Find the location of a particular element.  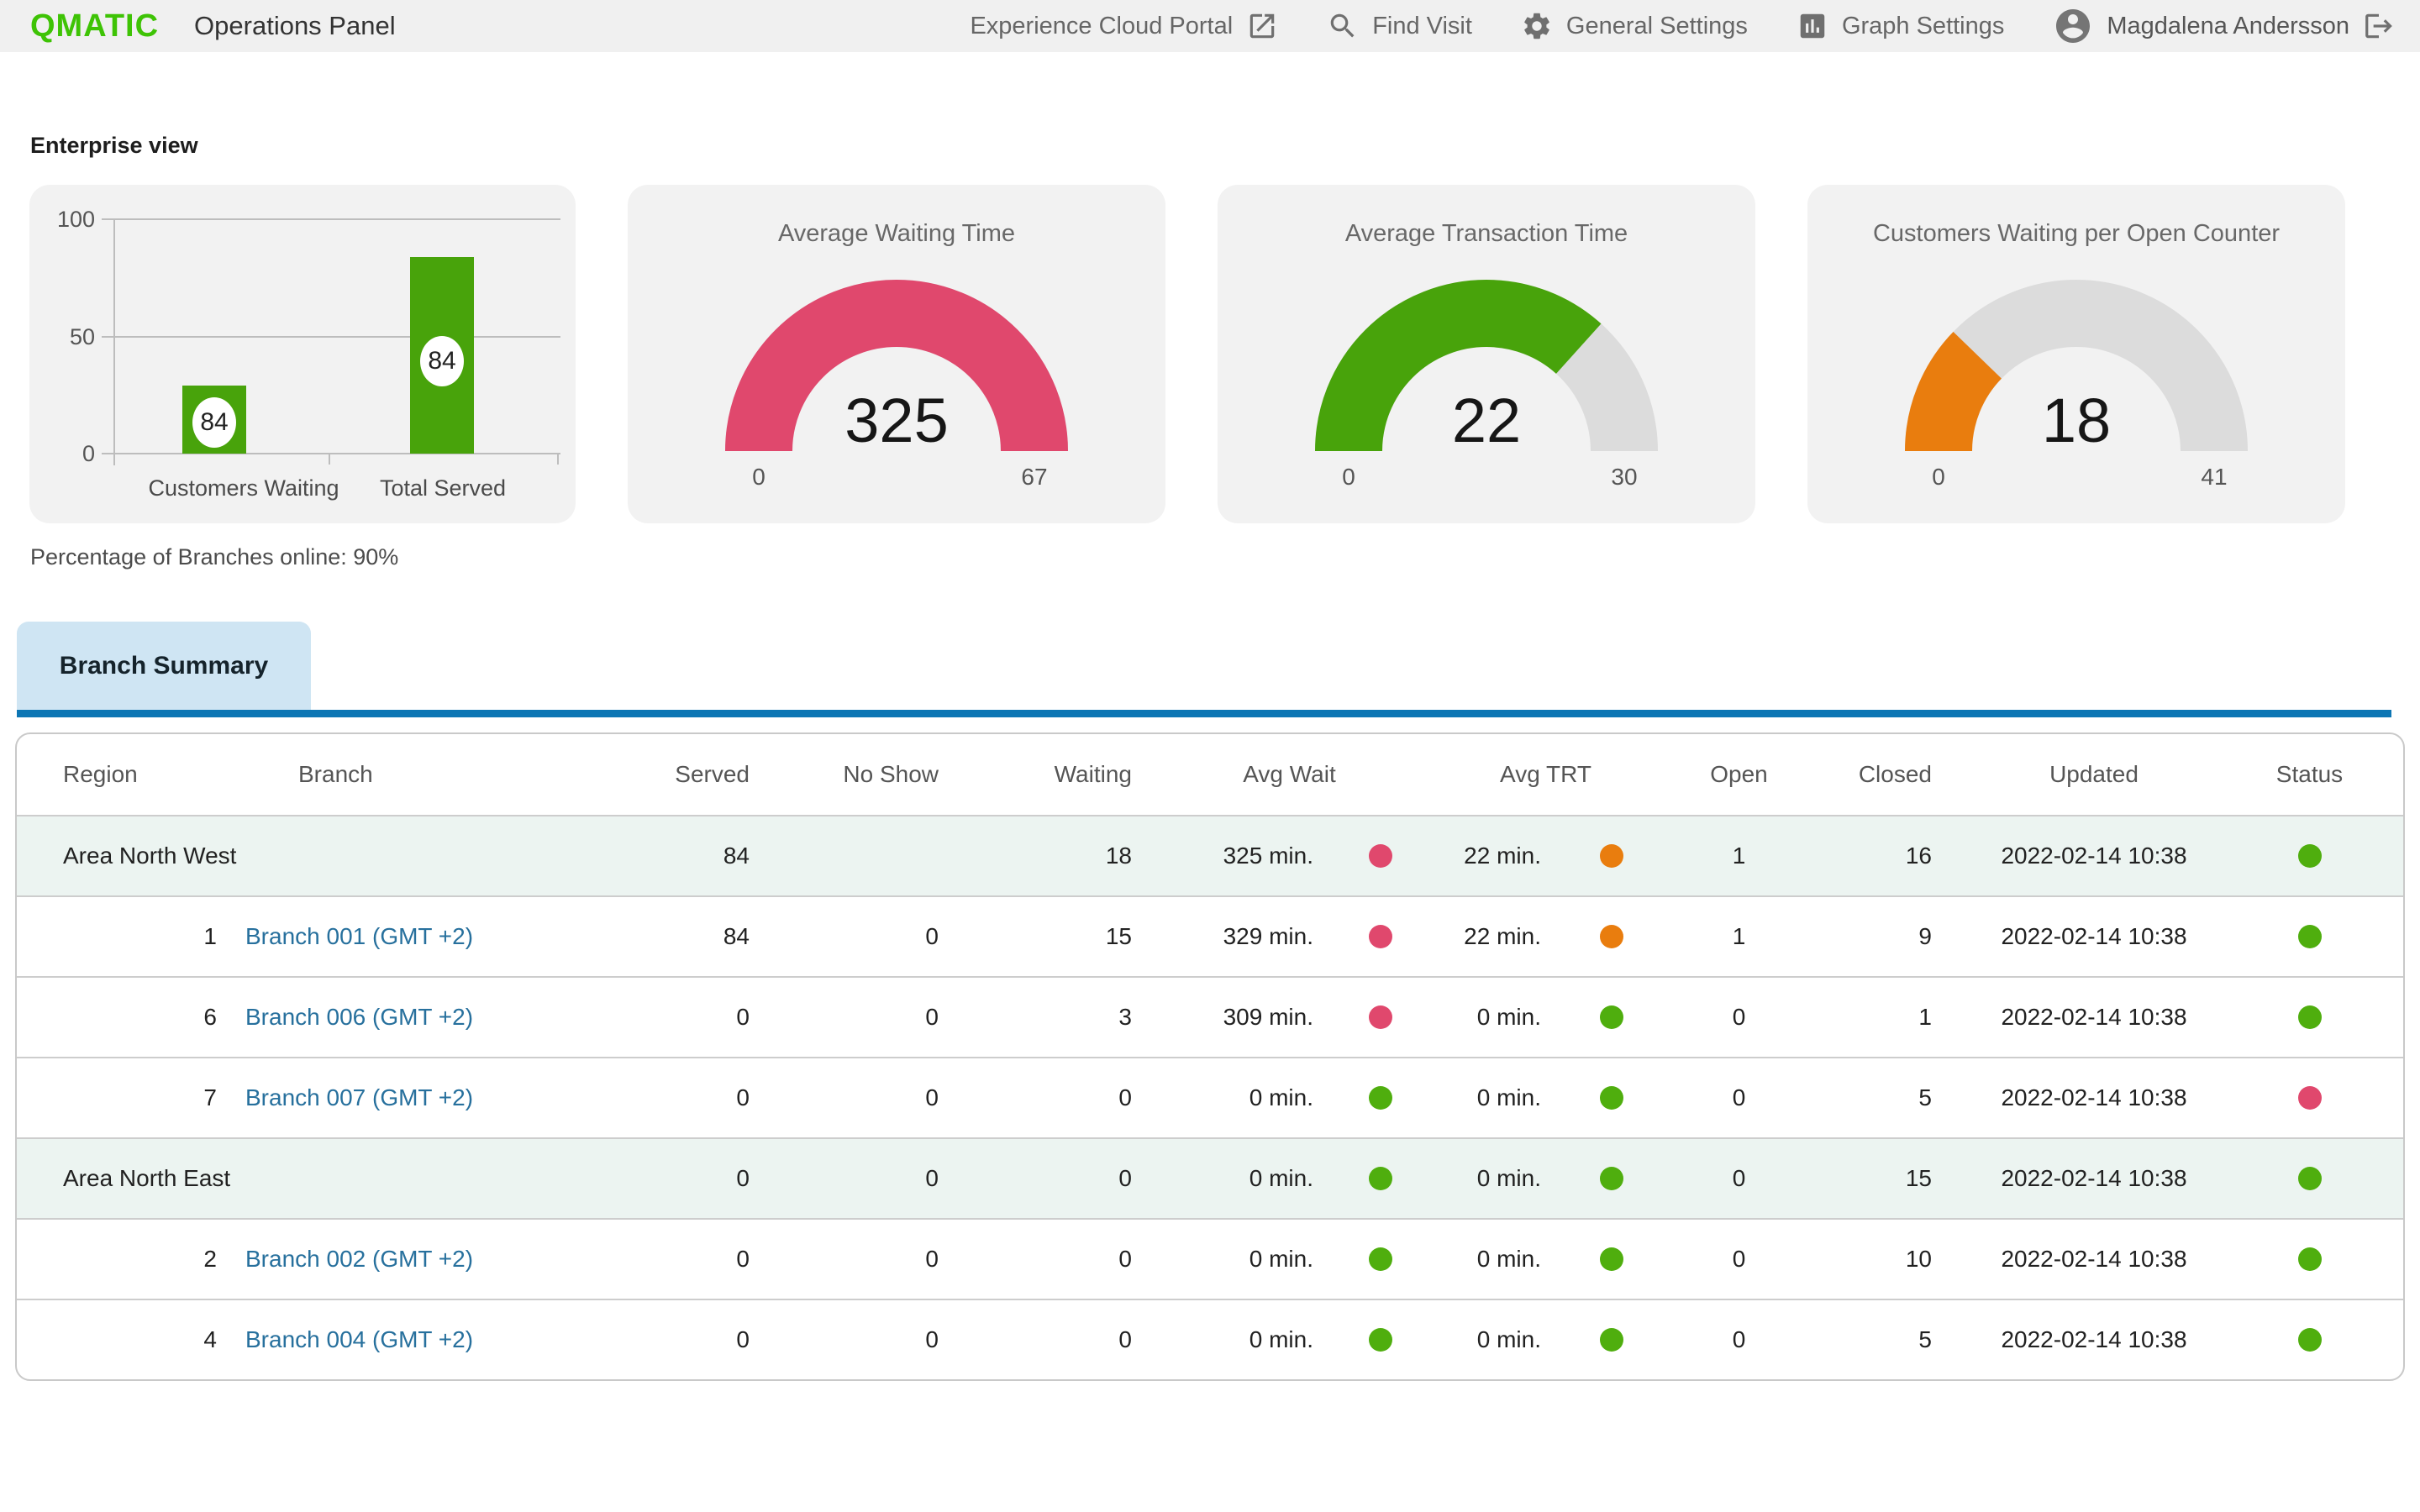

nav-item-find-visit: Find Visit is located at coordinates (1399, 26).